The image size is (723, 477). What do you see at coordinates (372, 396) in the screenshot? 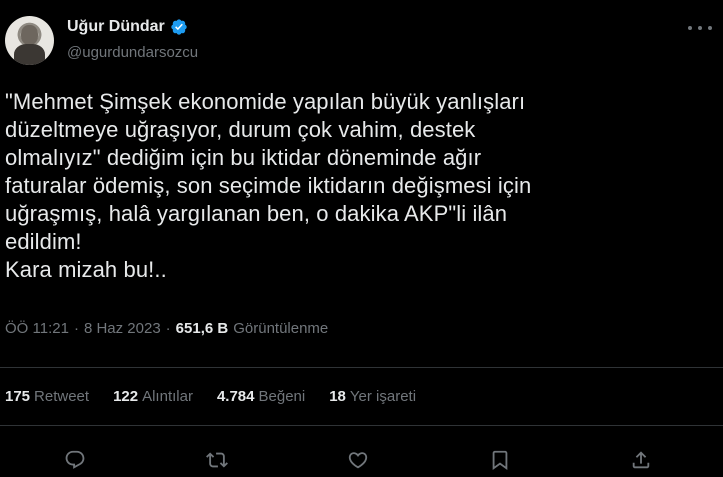
I see `stat-bookmarks: 18 Yer işareti` at bounding box center [372, 396].